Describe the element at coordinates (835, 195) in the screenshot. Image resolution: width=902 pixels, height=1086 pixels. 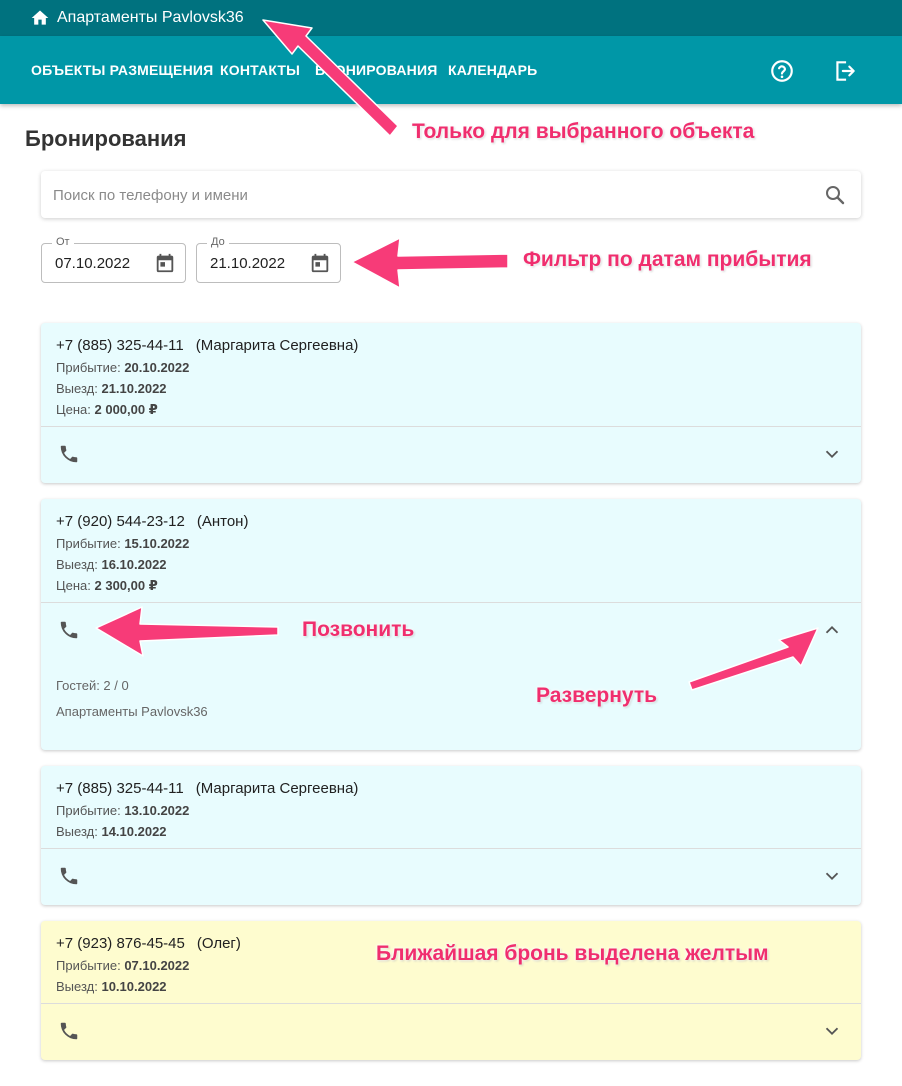
I see `search-icon` at that location.